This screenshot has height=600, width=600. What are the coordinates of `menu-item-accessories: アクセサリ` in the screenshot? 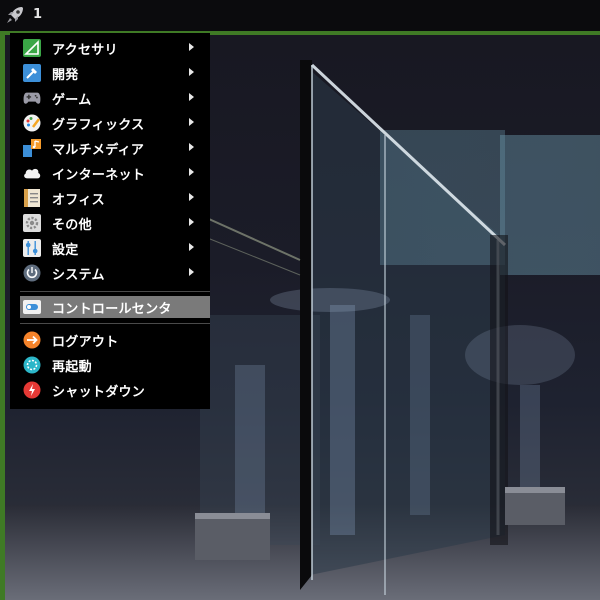 It's located at (115, 48).